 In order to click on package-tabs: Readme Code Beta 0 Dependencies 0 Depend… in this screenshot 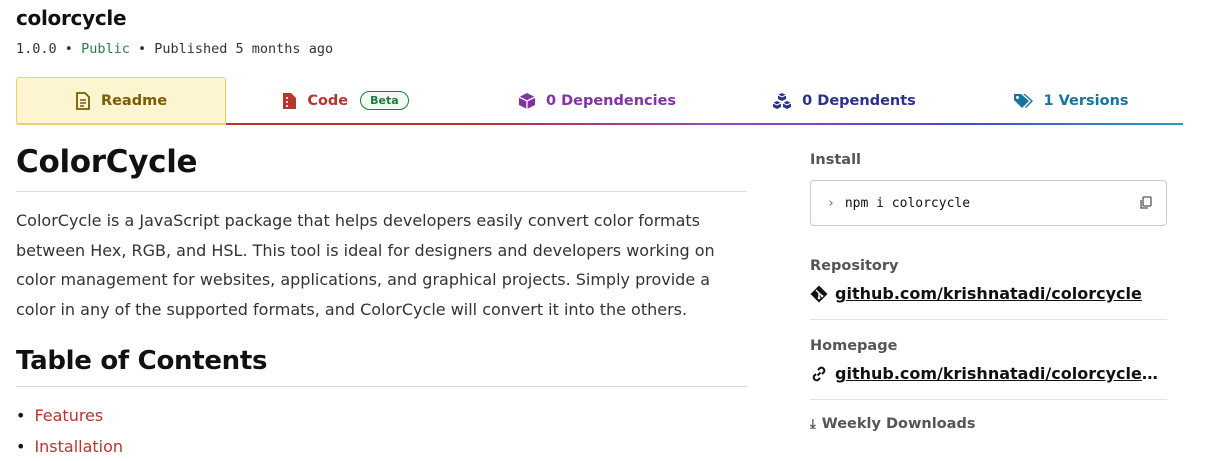, I will do `click(599, 101)`.